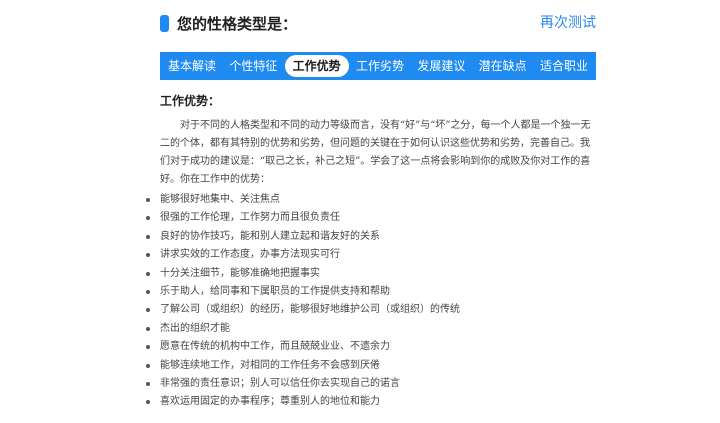 This screenshot has height=423, width=720. Describe the element at coordinates (270, 402) in the screenshot. I see `list-item-text: 喜欢运用固定的办事程序；尊重别人的地位和能力` at that location.